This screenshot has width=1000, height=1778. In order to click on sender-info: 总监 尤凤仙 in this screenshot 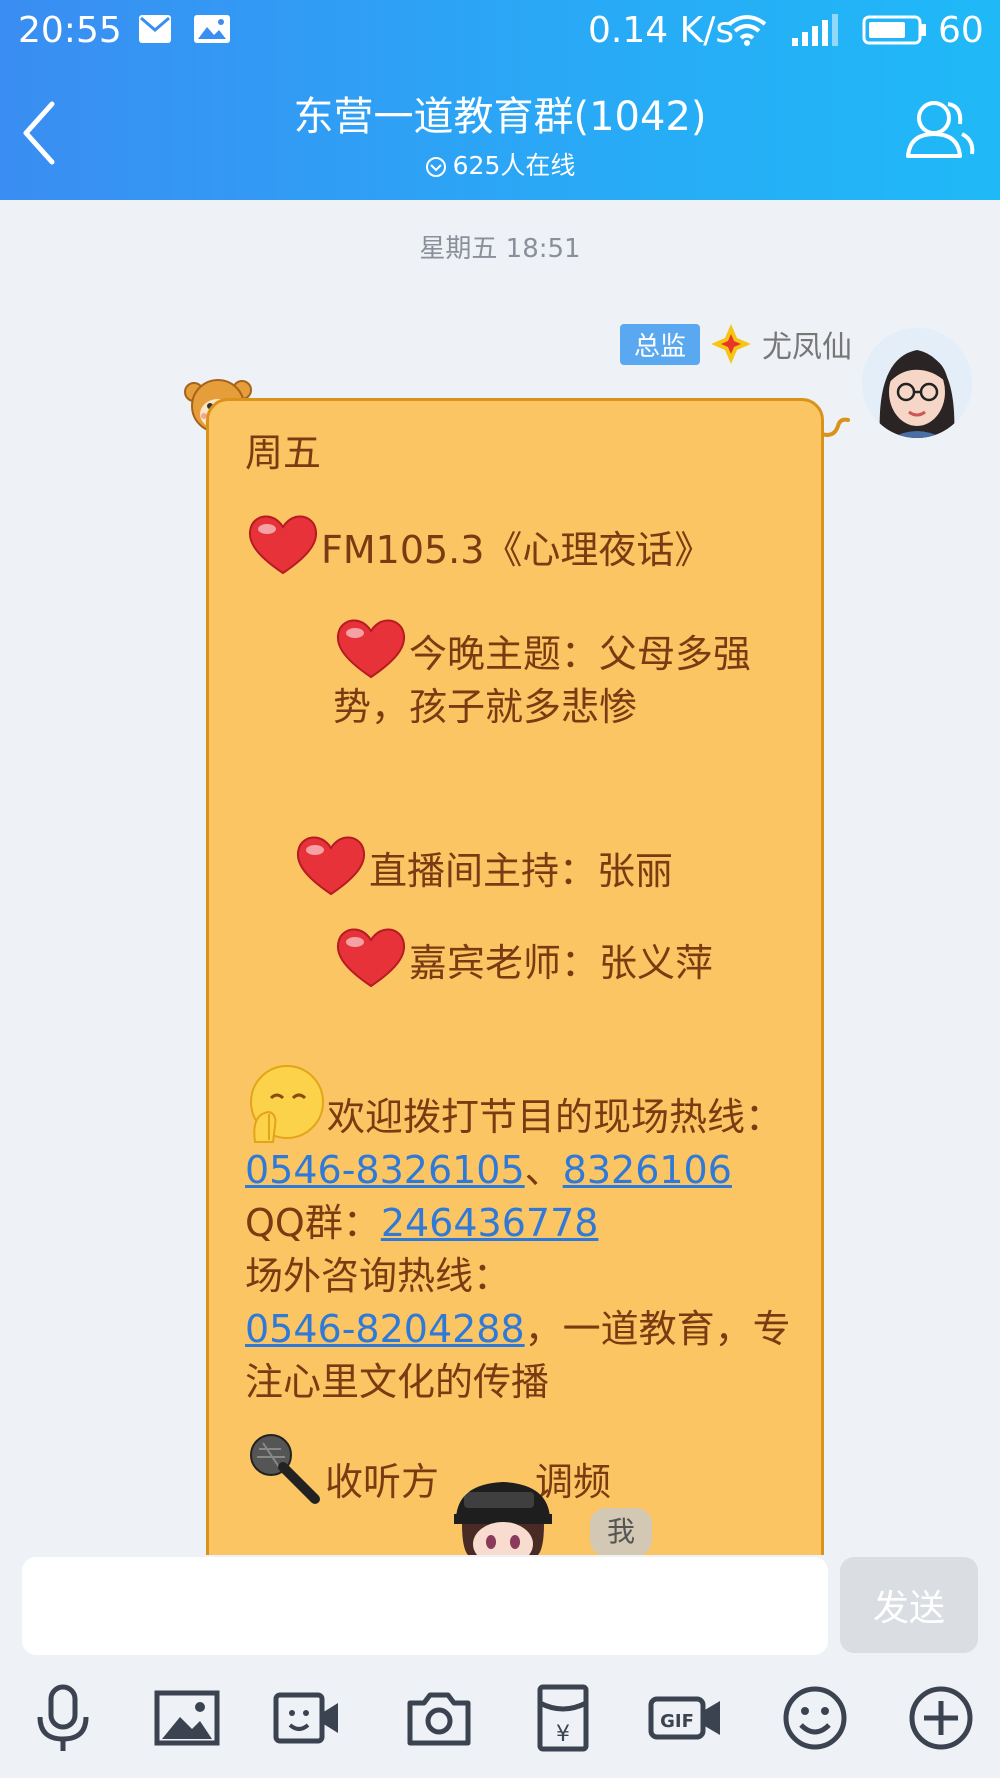, I will do `click(735, 344)`.